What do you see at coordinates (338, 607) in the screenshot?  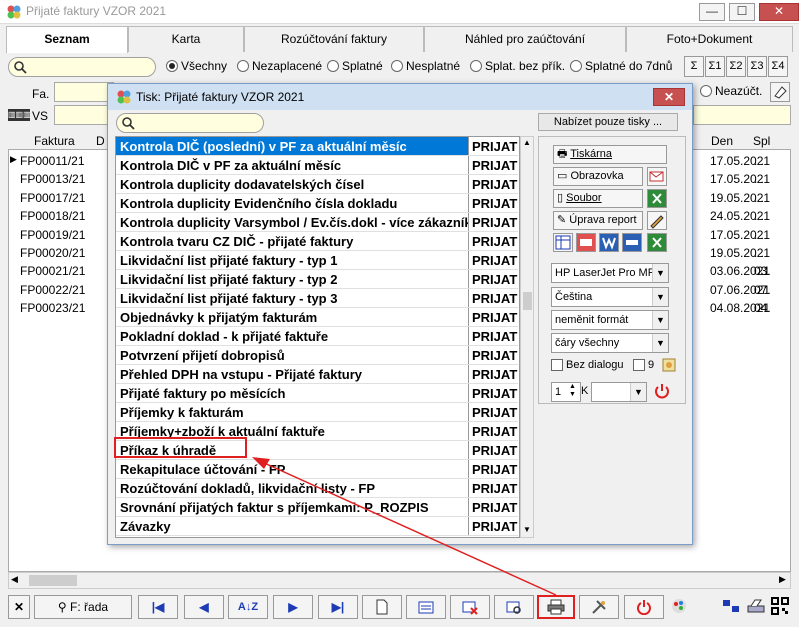 I see `last-record-button: ▶|` at bounding box center [338, 607].